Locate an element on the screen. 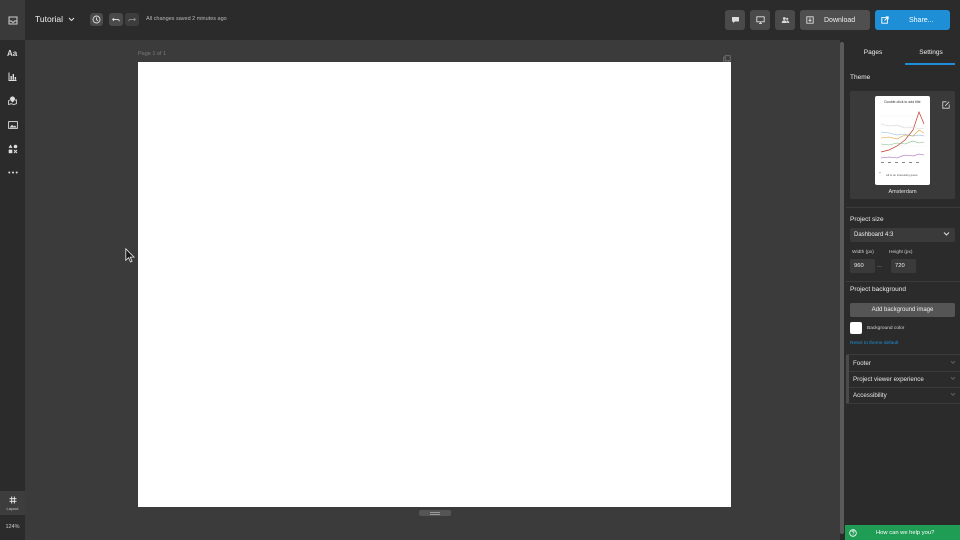 The width and height of the screenshot is (960, 540). reset-theme-link: Reset to theme default is located at coordinates (874, 343).